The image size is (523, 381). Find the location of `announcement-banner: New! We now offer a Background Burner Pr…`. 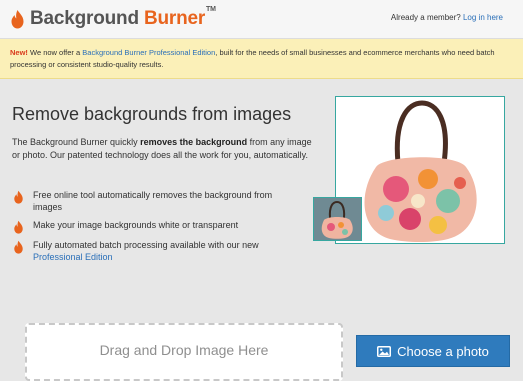

announcement-banner: New! We now offer a Background Burner Pr… is located at coordinates (261, 59).